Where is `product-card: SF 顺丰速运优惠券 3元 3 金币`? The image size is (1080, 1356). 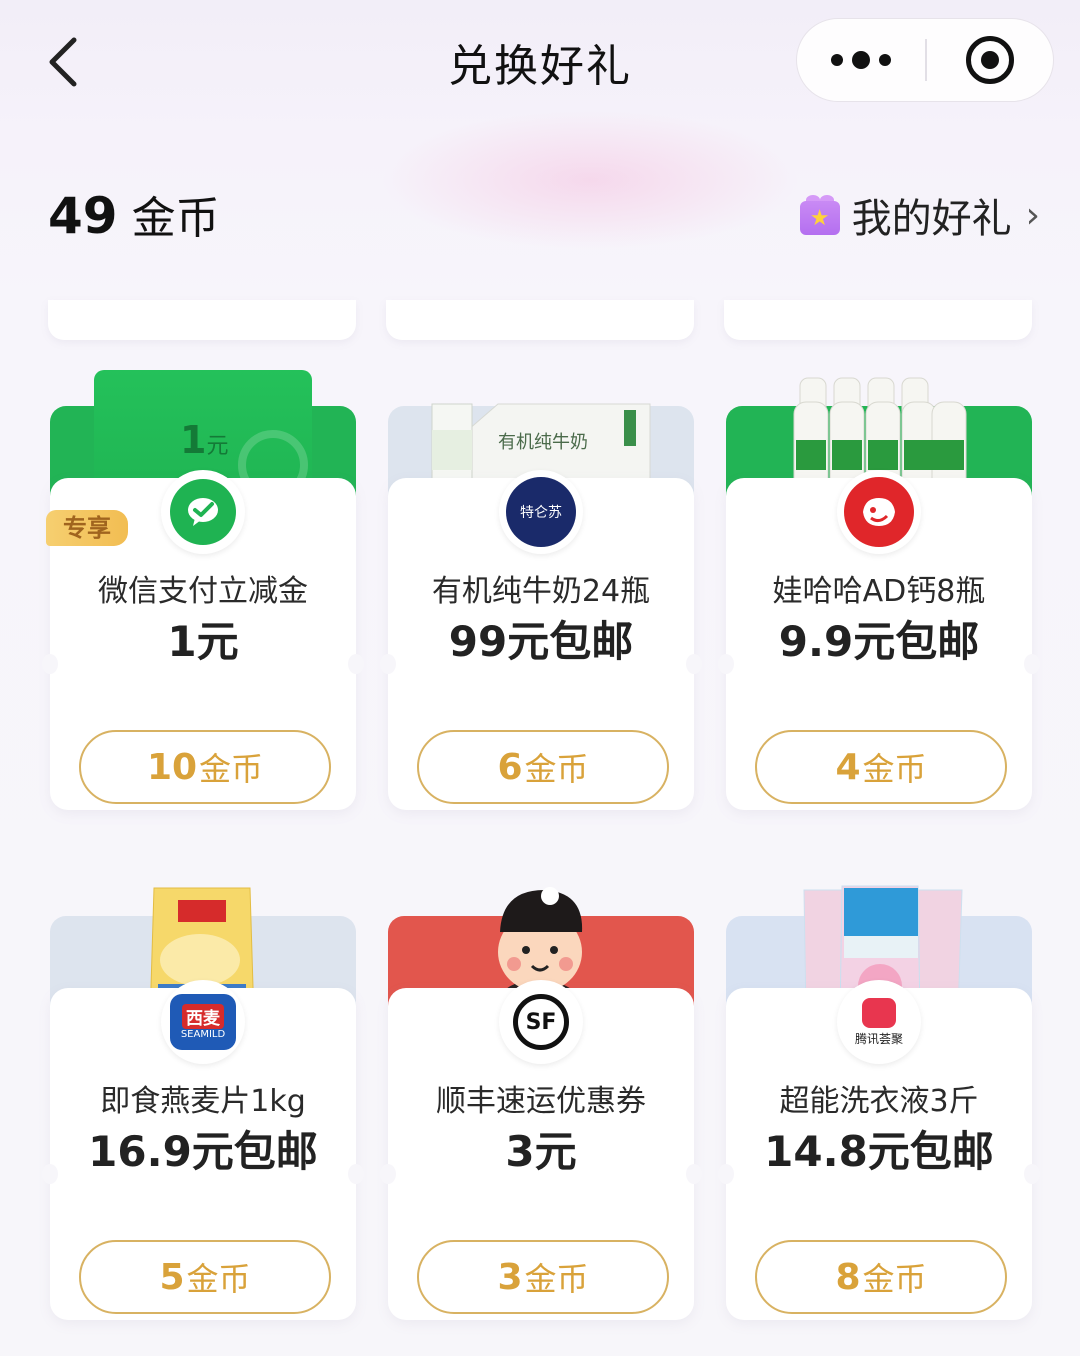
product-card: SF 顺丰速运优惠券 3元 3 金币 is located at coordinates (541, 1100).